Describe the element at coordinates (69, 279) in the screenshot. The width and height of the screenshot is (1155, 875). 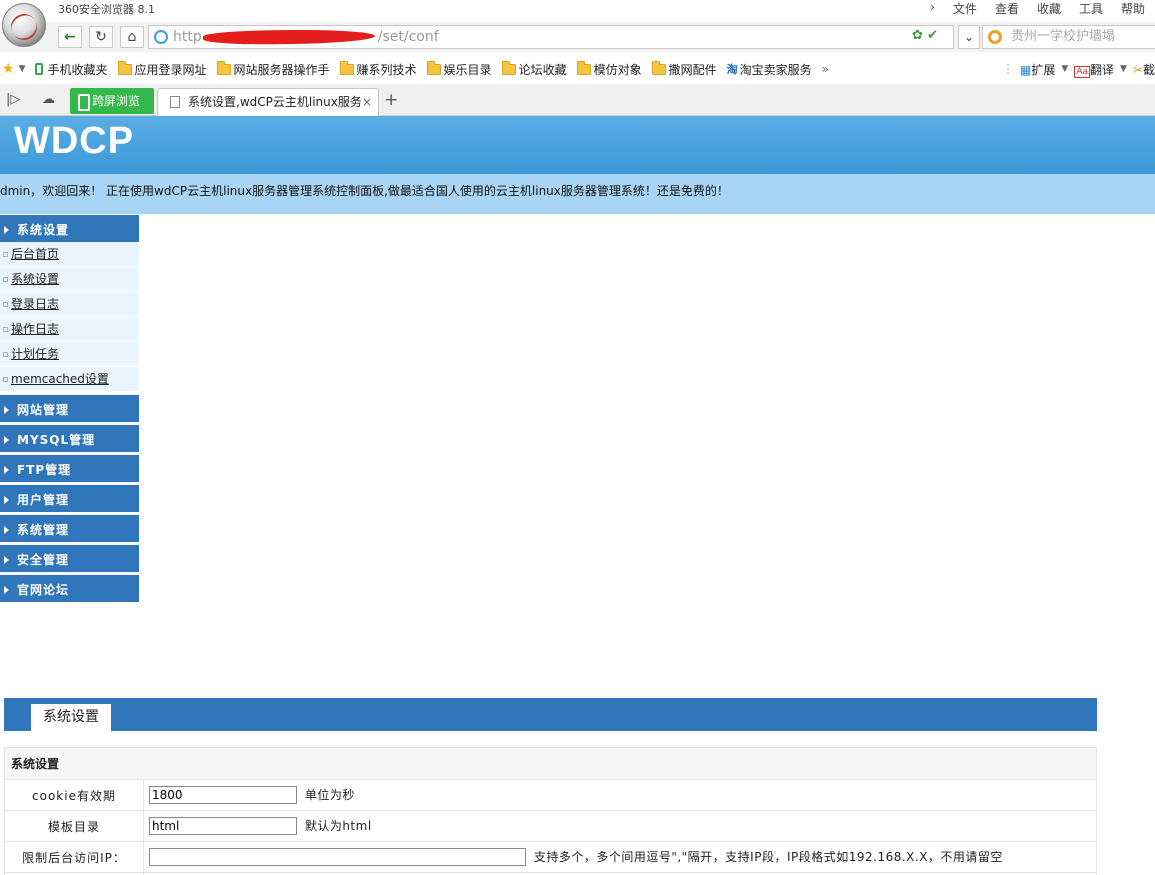
I see `sidebar-item-settings: 系统设置` at that location.